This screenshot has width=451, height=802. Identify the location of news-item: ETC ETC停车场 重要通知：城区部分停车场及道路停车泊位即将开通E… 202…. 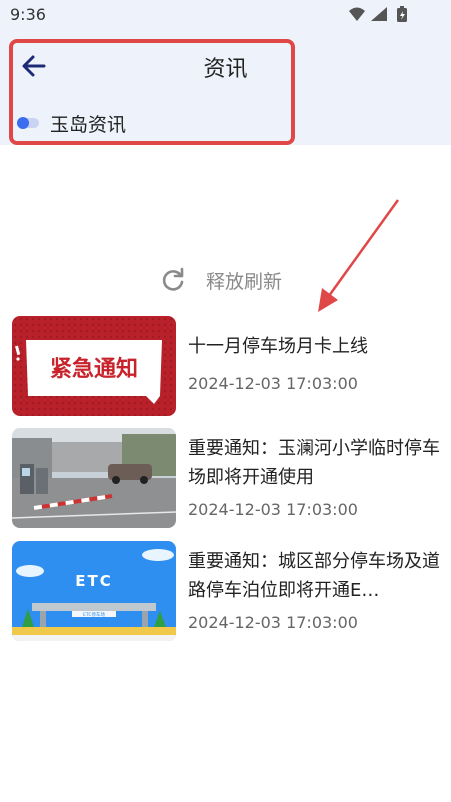
(227, 591).